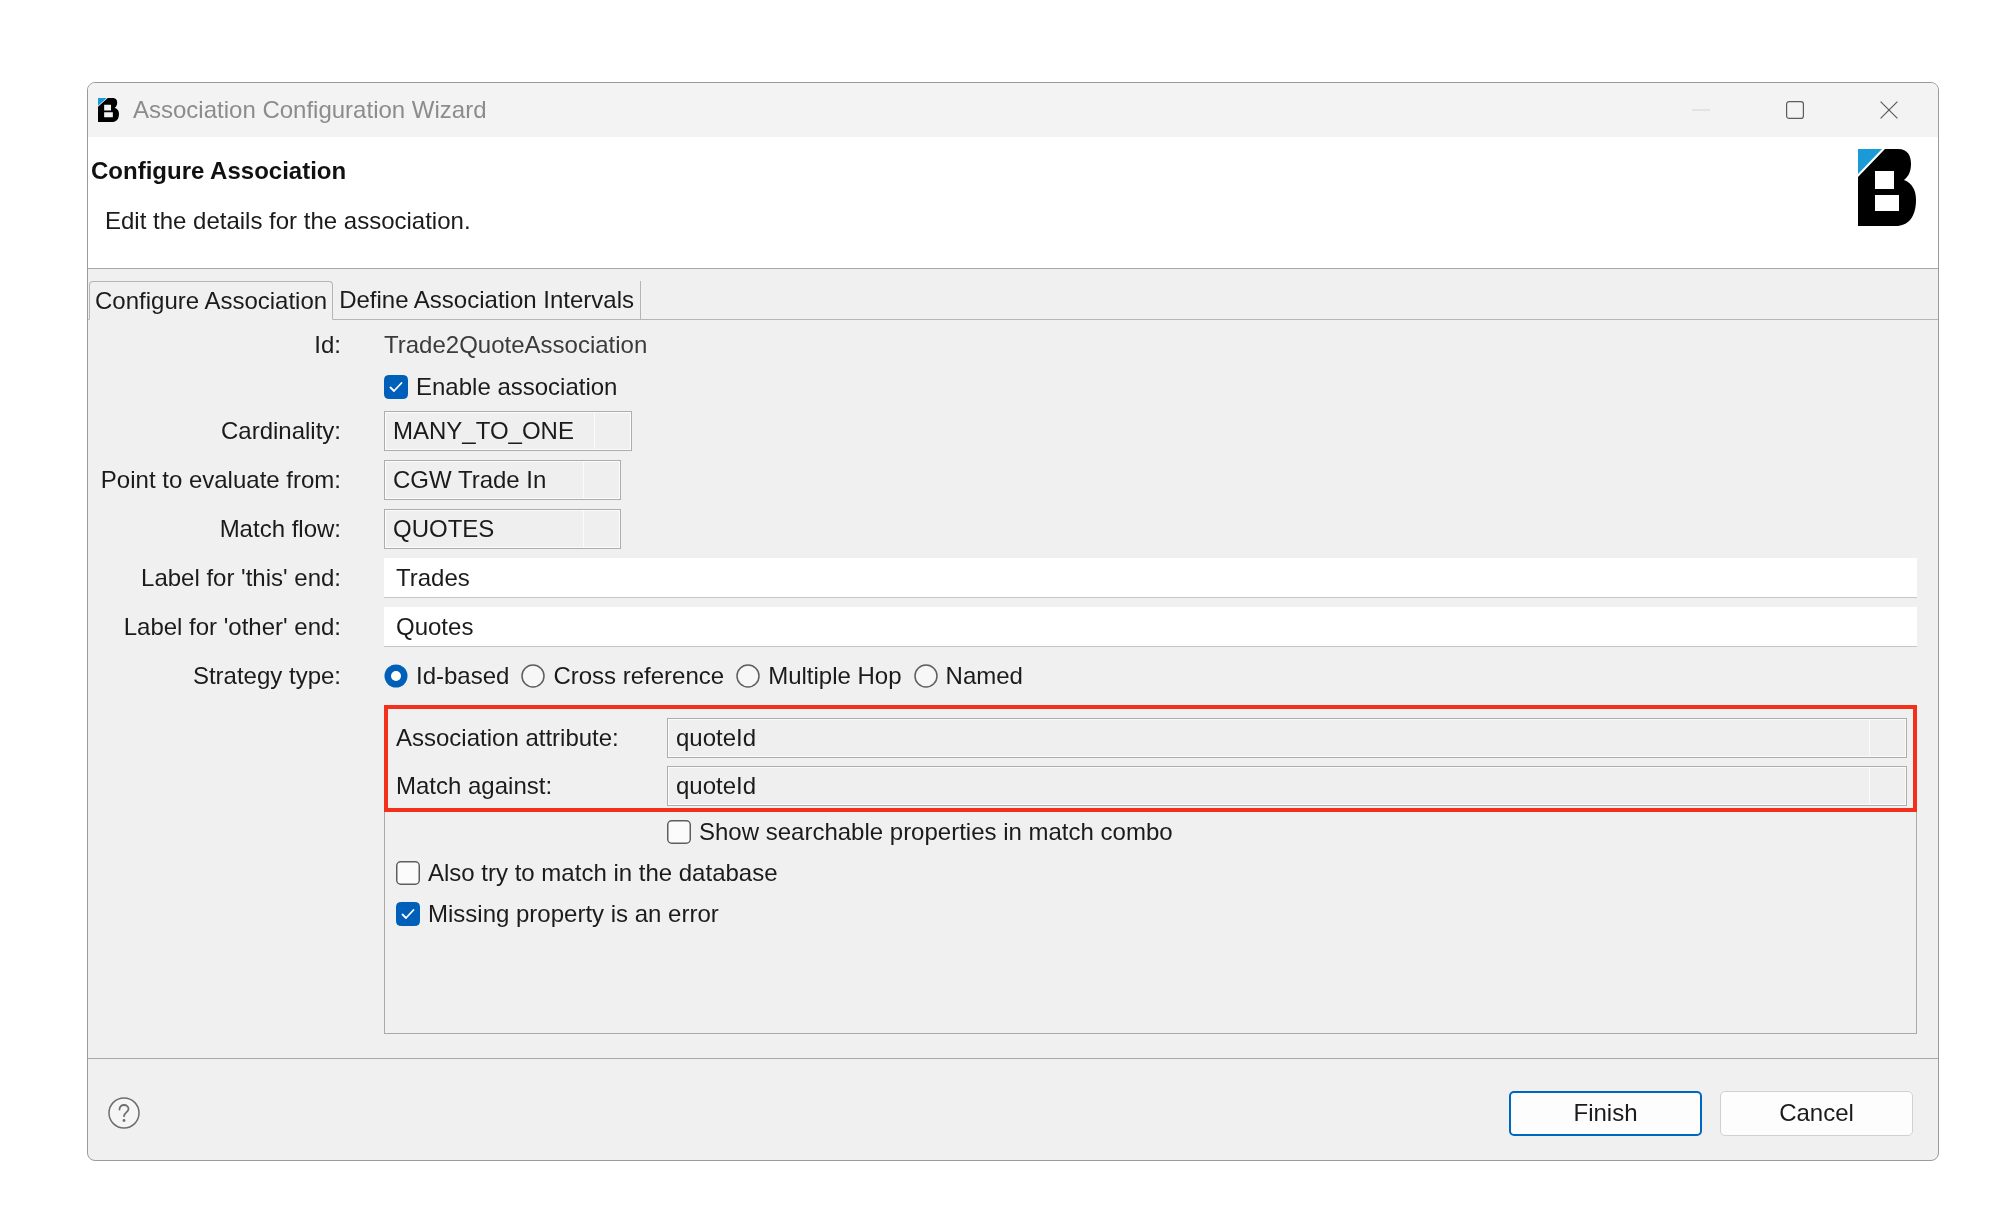  Describe the element at coordinates (517, 387) in the screenshot. I see `checkbox-label: Enable association` at that location.